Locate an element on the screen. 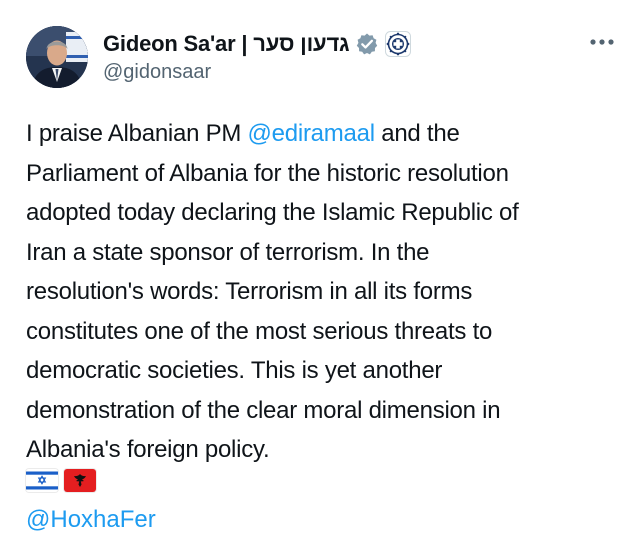 The height and width of the screenshot is (549, 640). tweet-line: I praise Albanian PM @ediramaal and the is located at coordinates (322, 134).